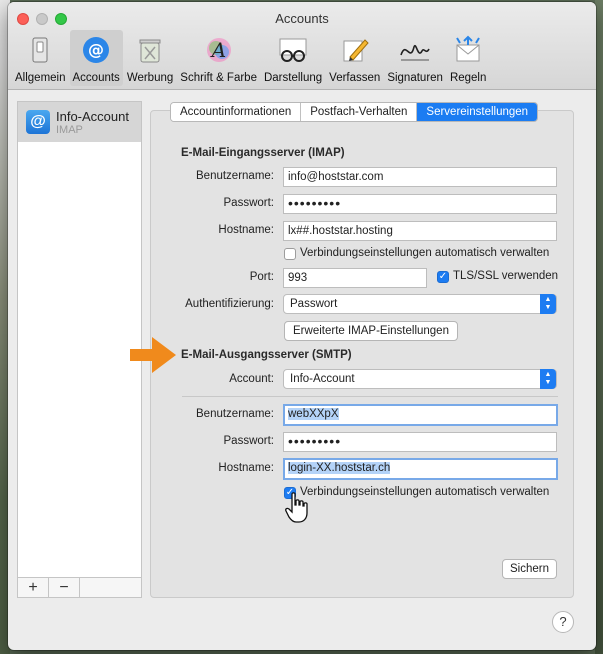  Describe the element at coordinates (263, 153) in the screenshot. I see `imap-heading: E-Mail-Eingangsserver (IMAP)` at that location.